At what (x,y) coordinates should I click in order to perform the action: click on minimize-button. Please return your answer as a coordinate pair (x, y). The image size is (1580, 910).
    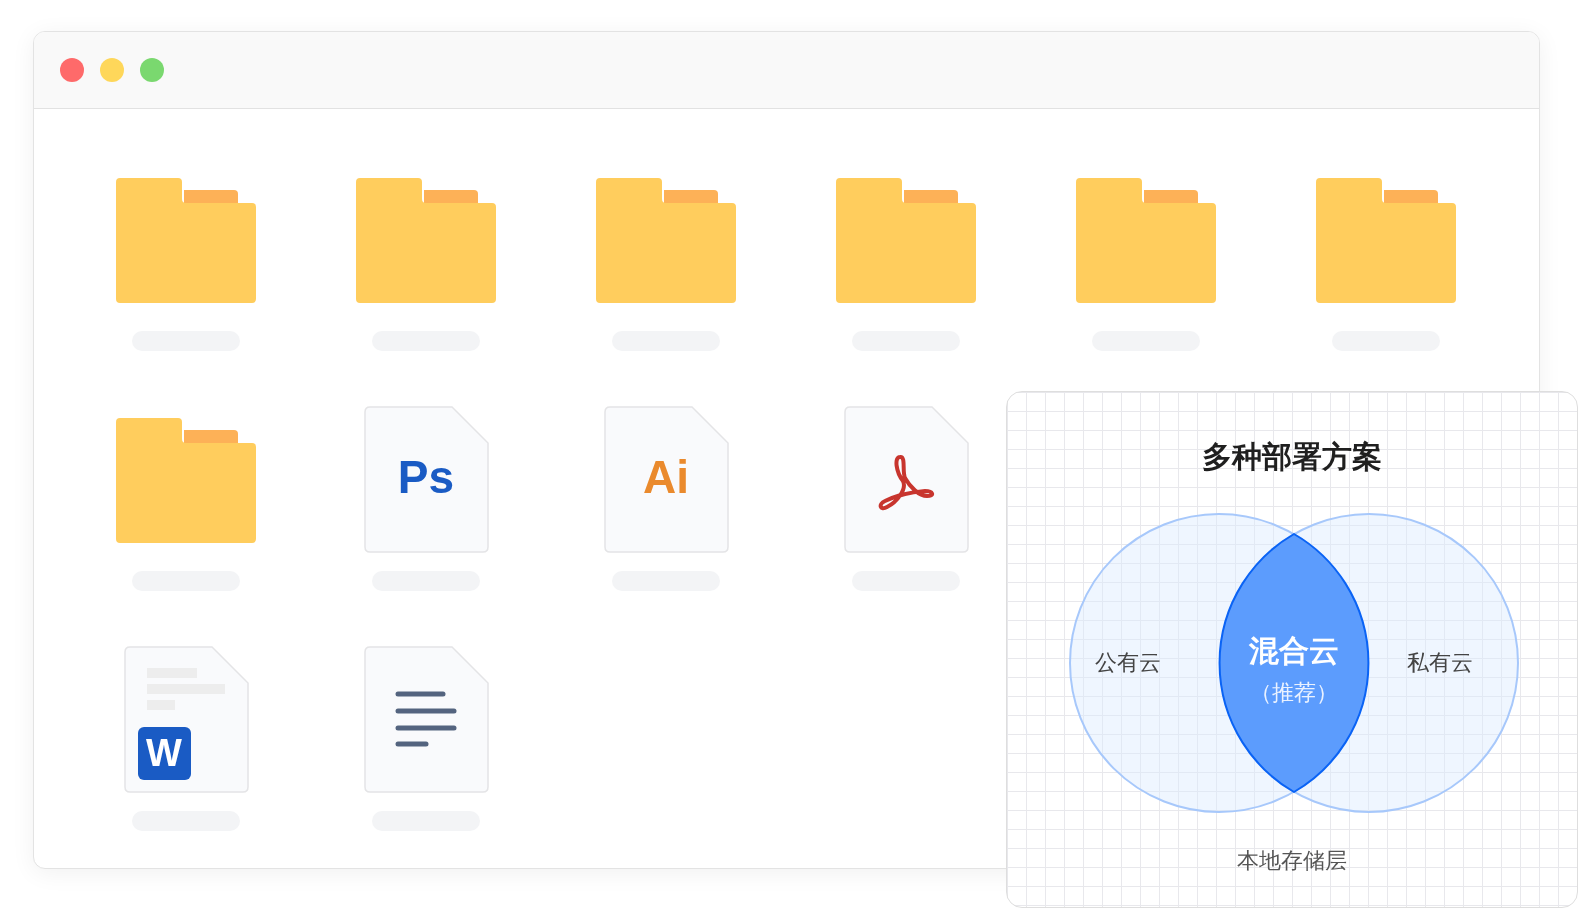
    Looking at the image, I should click on (112, 70).